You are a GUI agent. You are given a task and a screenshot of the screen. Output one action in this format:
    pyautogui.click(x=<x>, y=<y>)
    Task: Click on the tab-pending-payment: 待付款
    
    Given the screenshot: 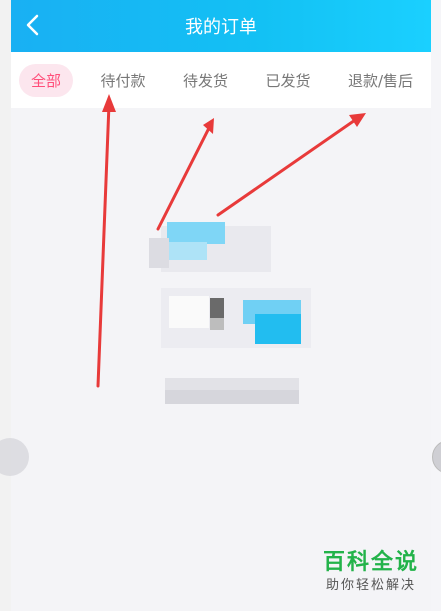 What is the action you would take?
    pyautogui.click(x=122, y=80)
    